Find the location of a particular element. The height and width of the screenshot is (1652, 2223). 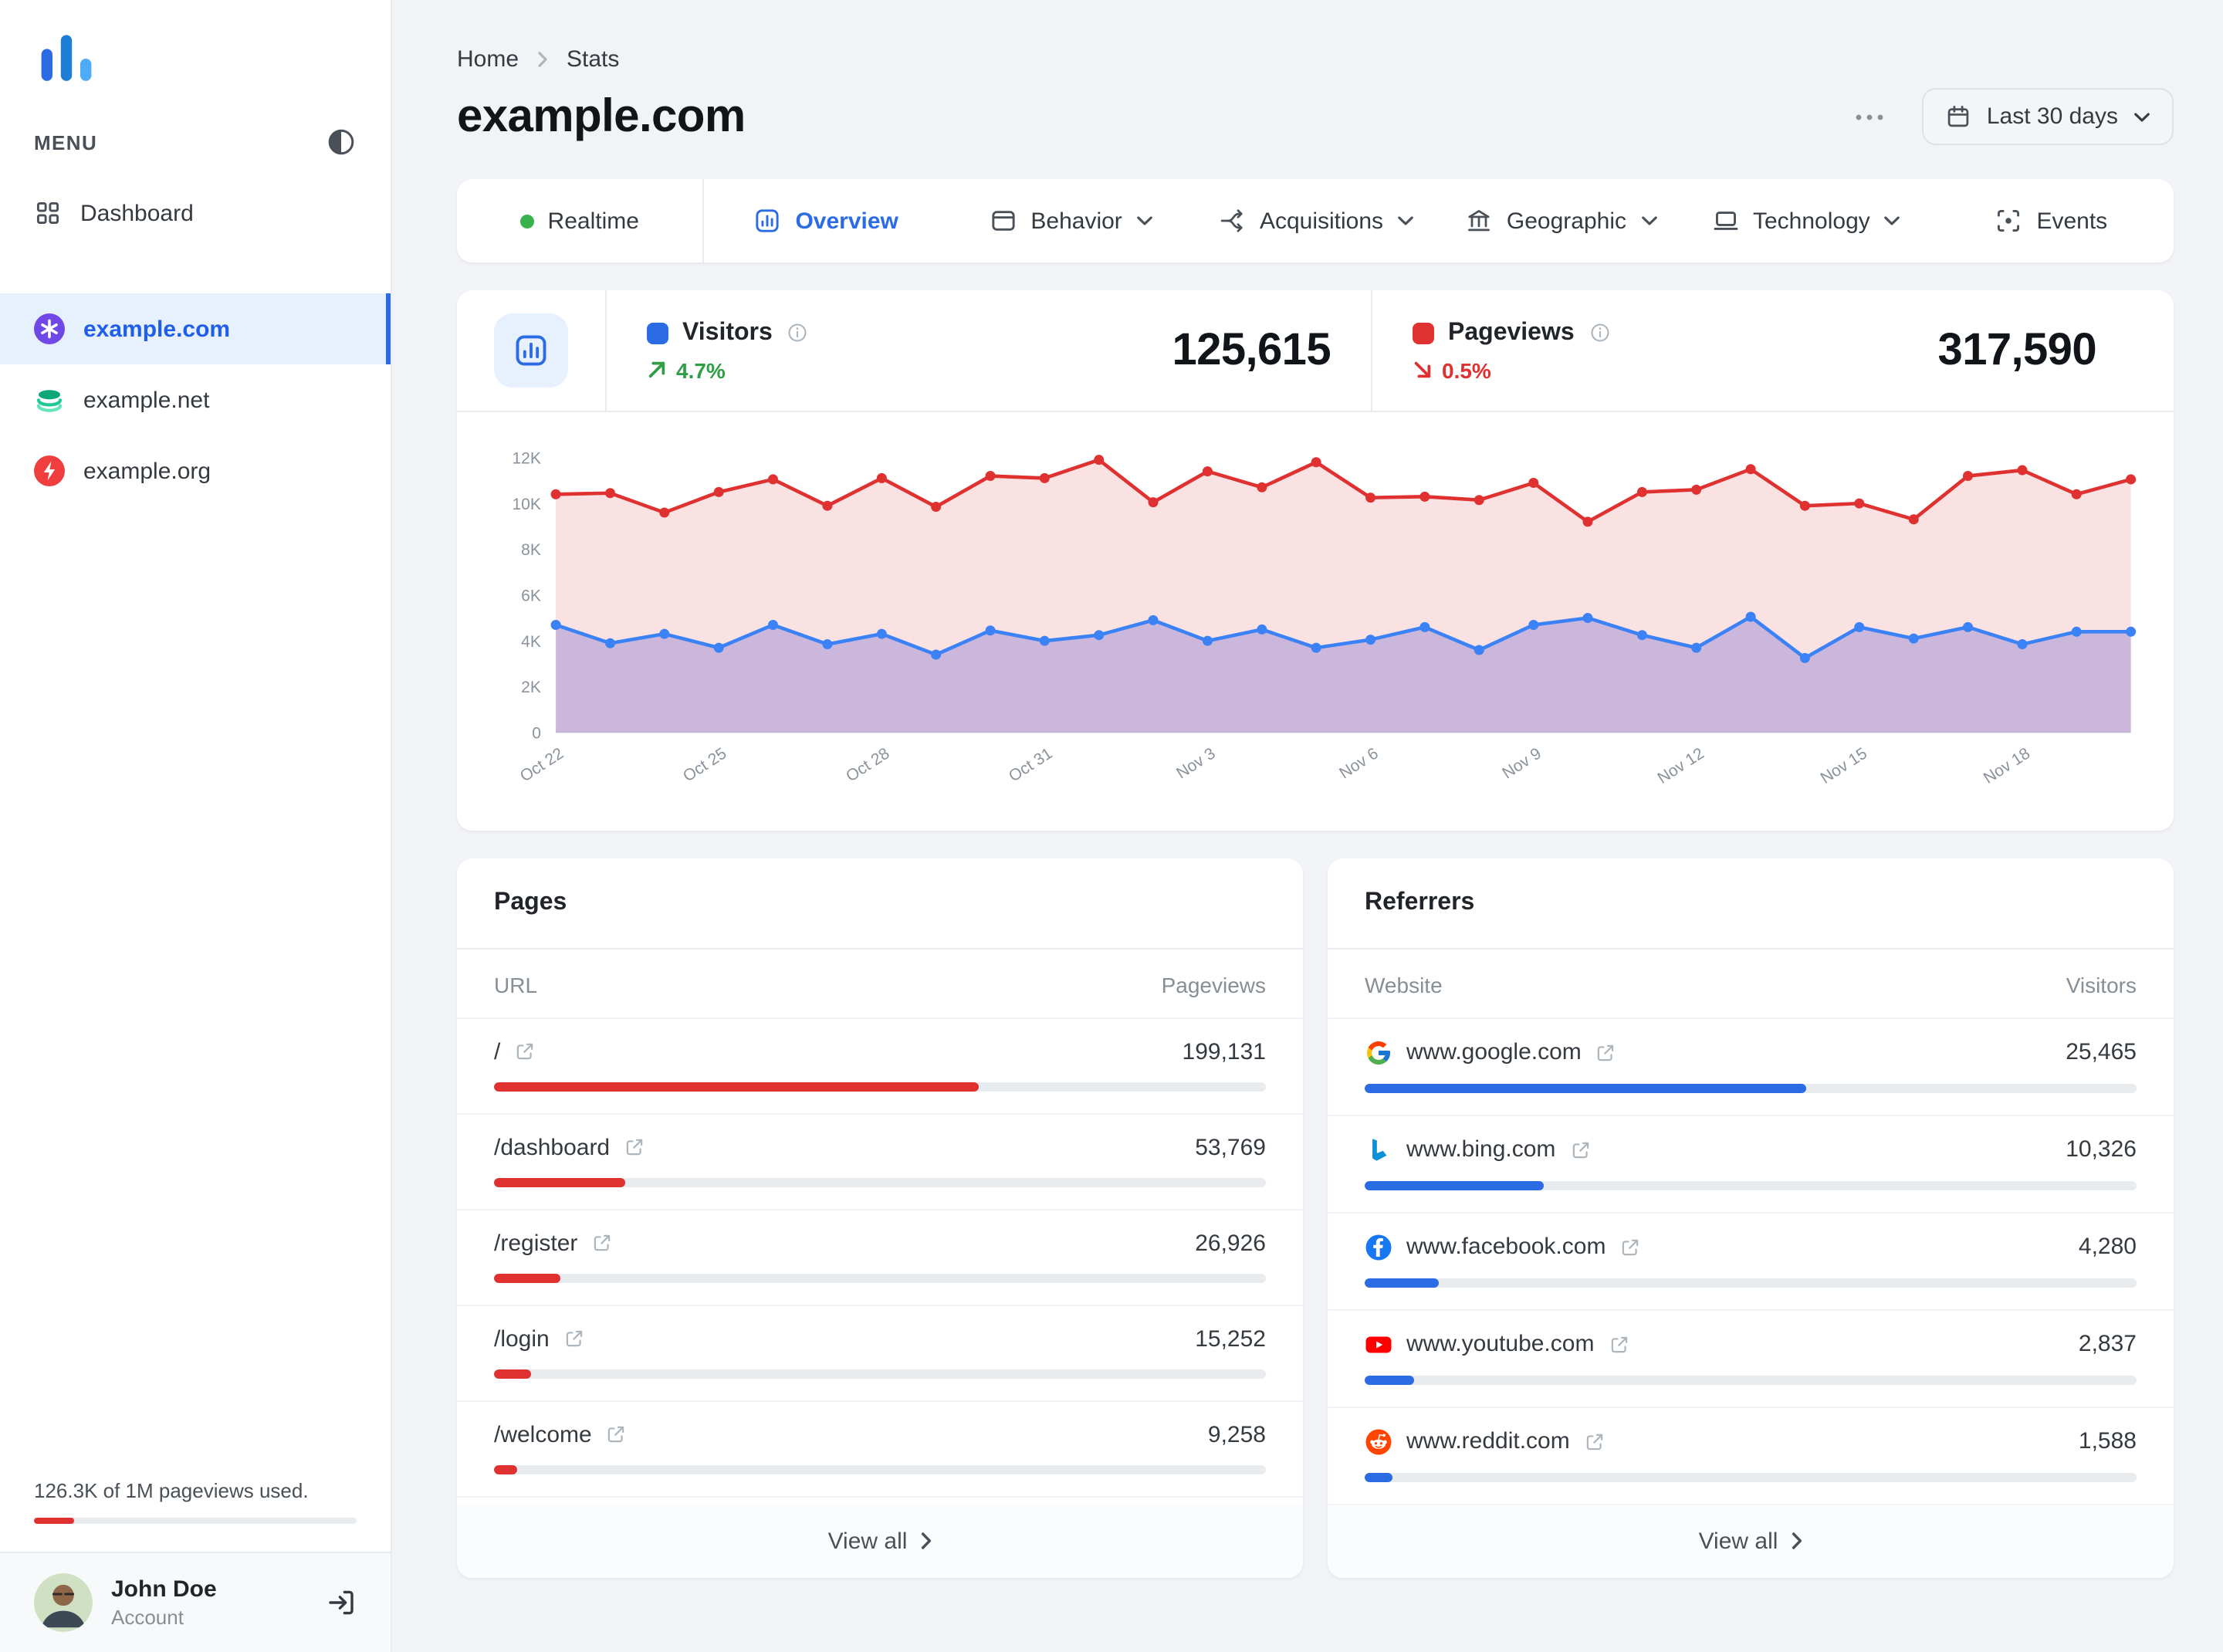

svg-text: 10K is located at coordinates (526, 504).